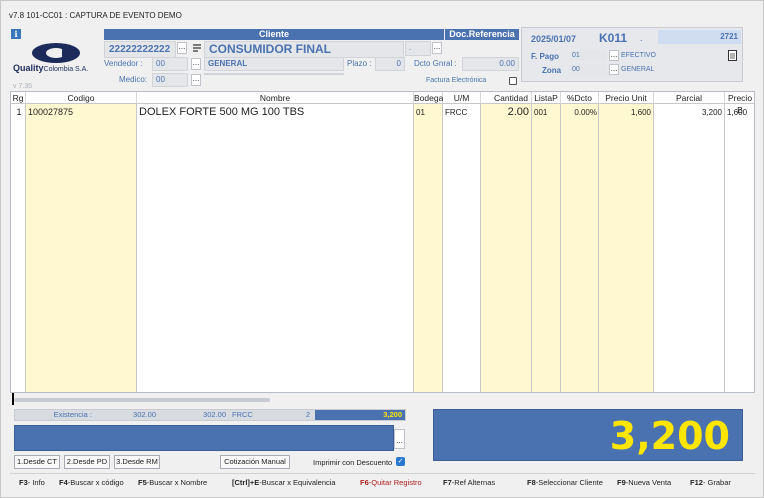 The image size is (764, 498). Describe the element at coordinates (56, 53) in the screenshot. I see `company-logo-icon` at that location.